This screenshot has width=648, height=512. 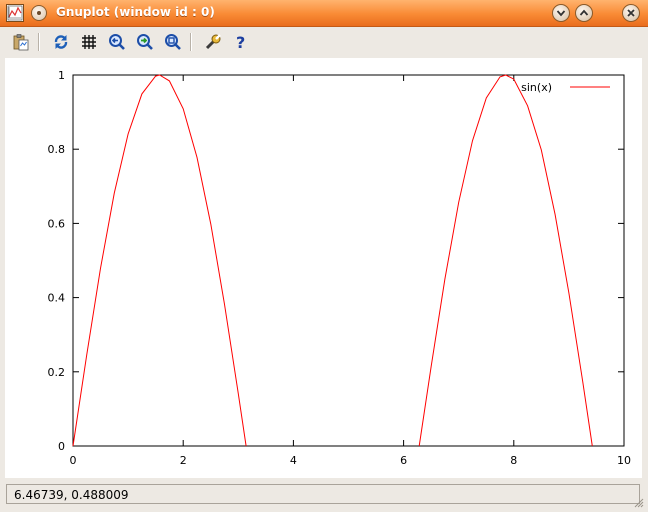 I want to click on window-title: Gnuplot (window id : 0), so click(x=135, y=12).